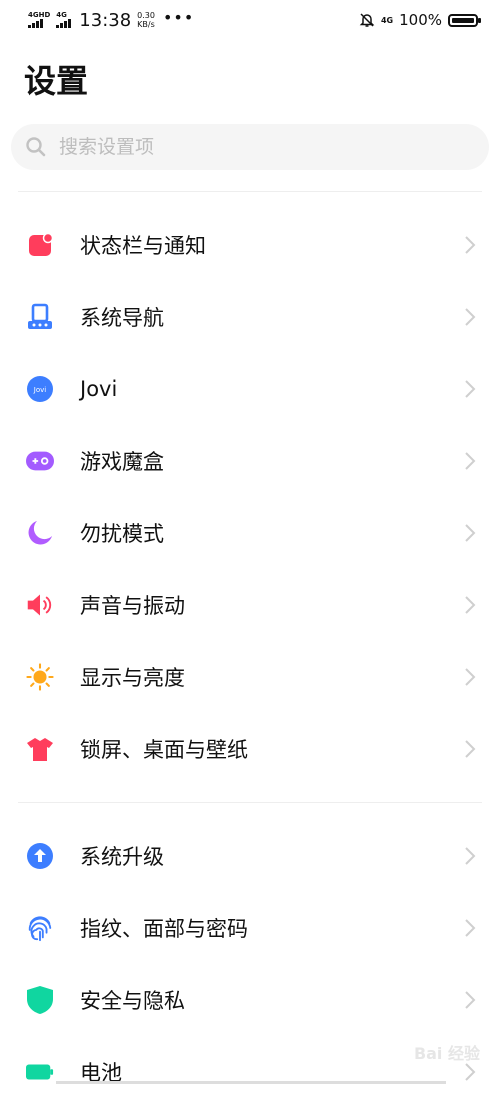 The width and height of the screenshot is (500, 1108). I want to click on settings-item-label: 系统导航, so click(122, 318).